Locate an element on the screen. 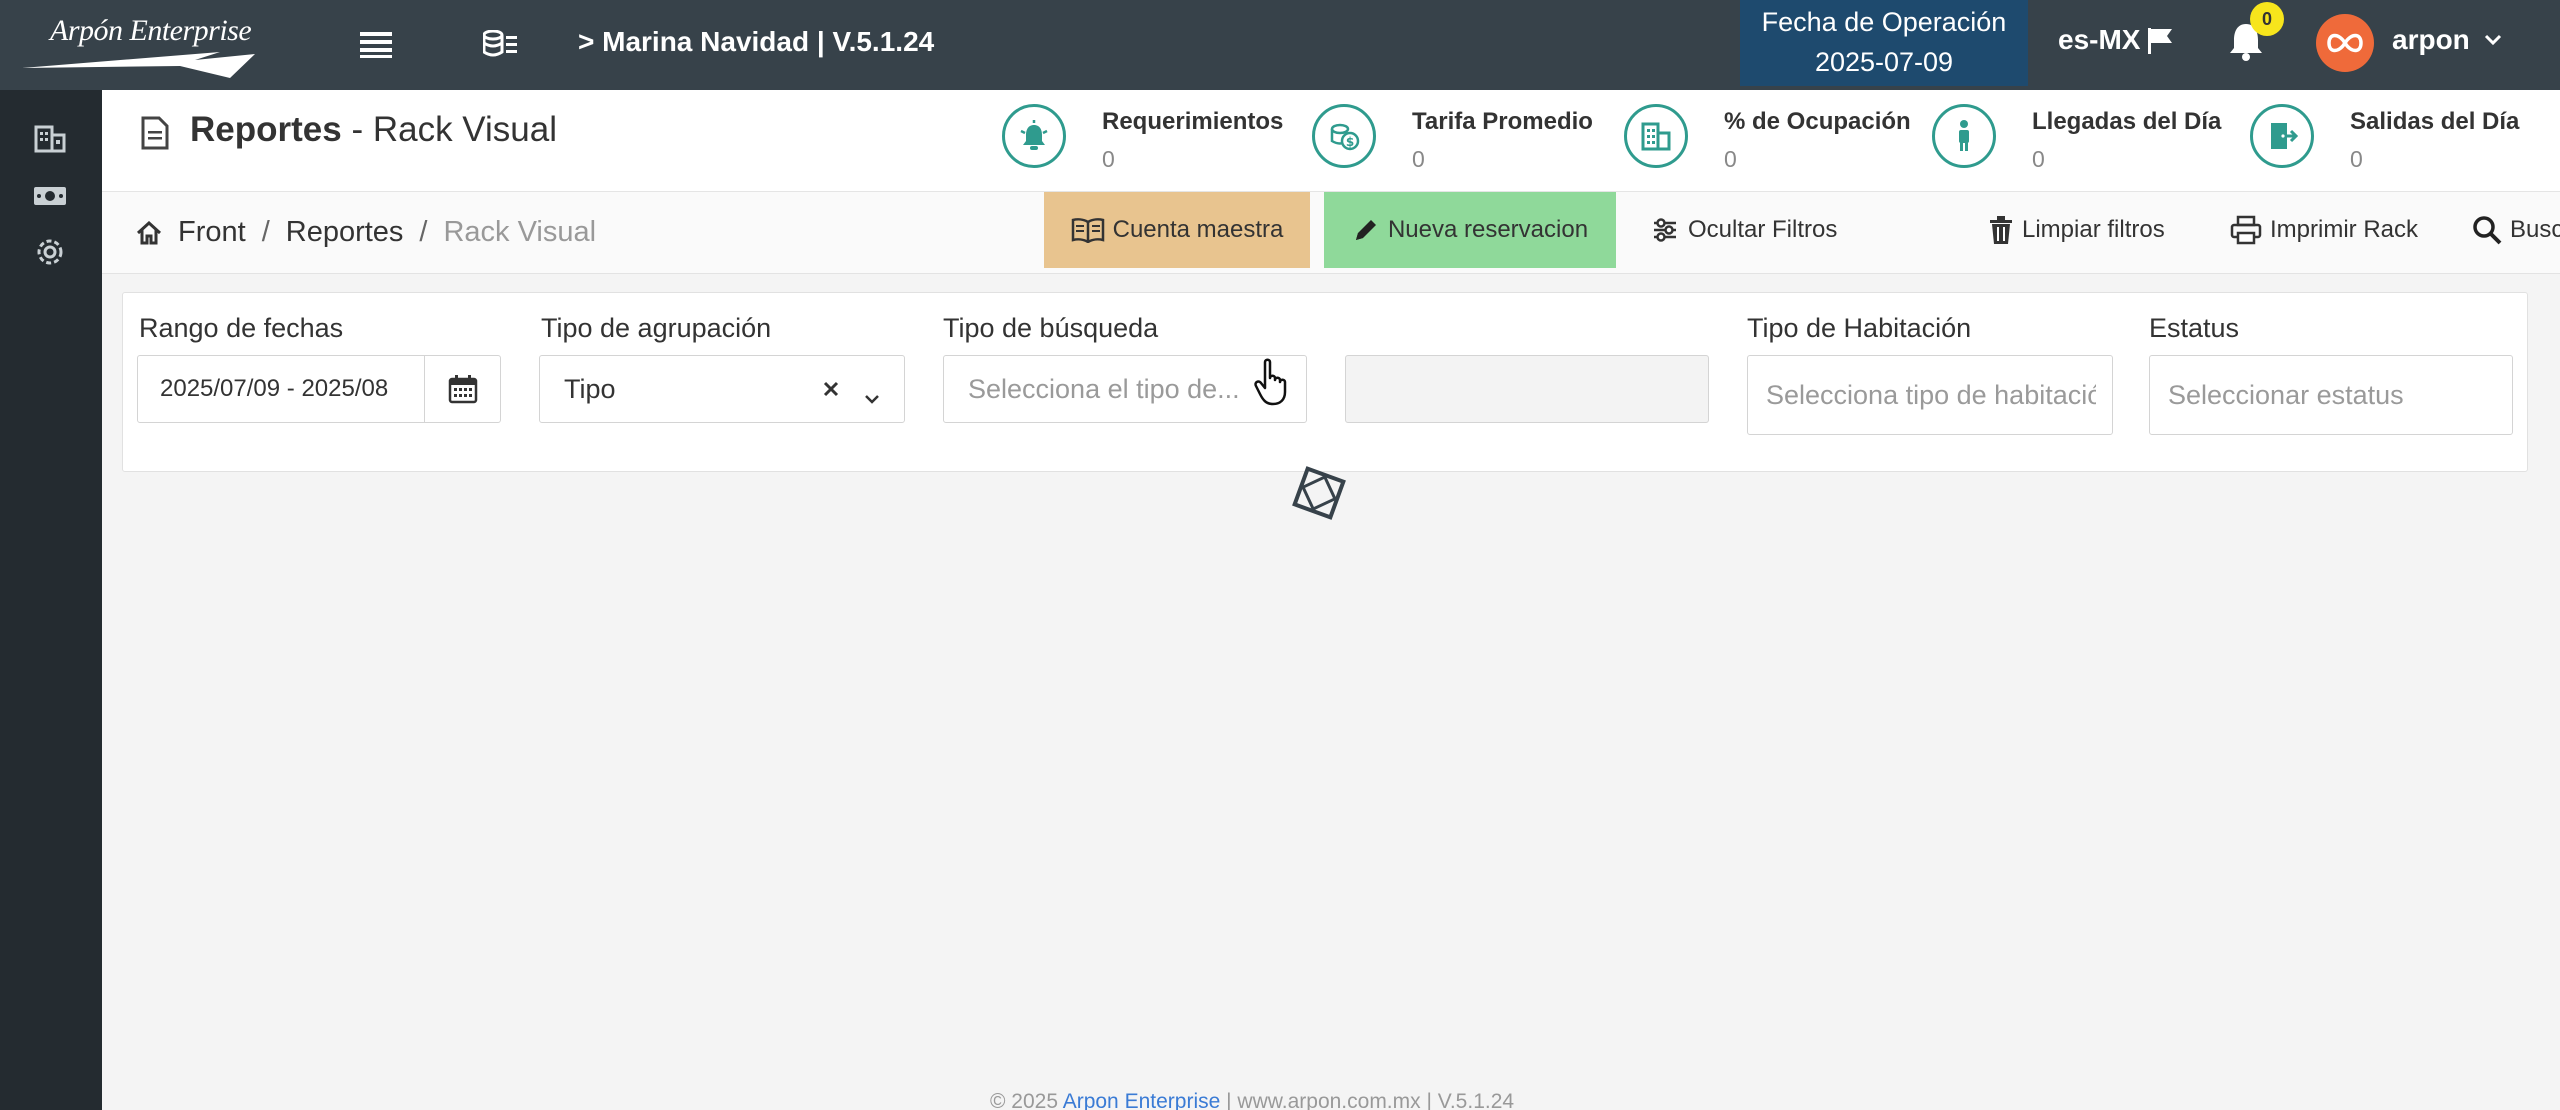 This screenshot has width=2560, height=1110. limpiar-filtros-label: Limpiar filtros is located at coordinates (2093, 229).